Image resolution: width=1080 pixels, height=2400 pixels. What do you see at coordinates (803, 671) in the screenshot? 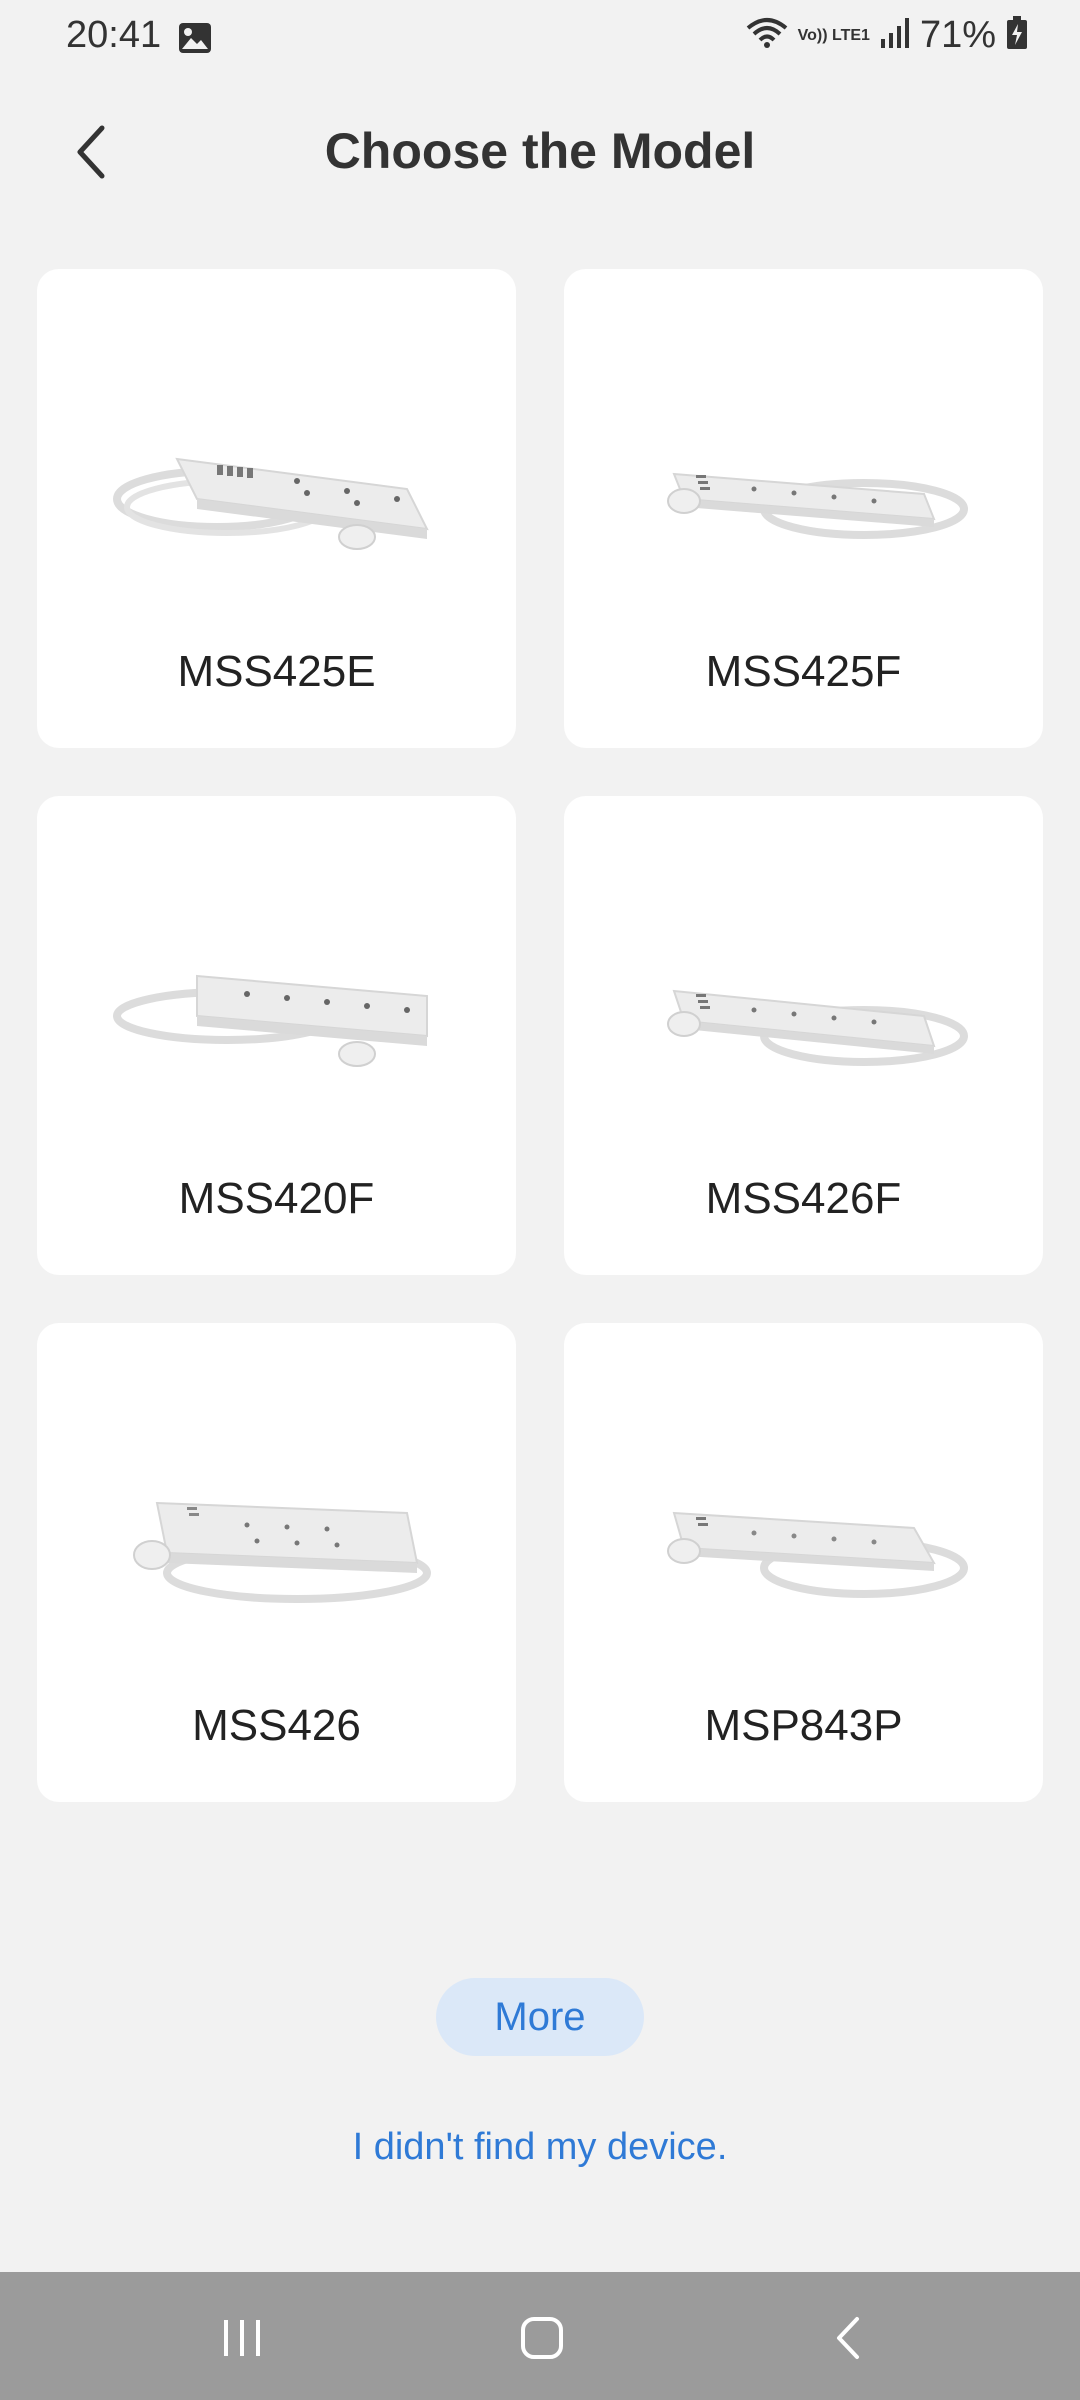
I see `model-name: MSS425F` at bounding box center [803, 671].